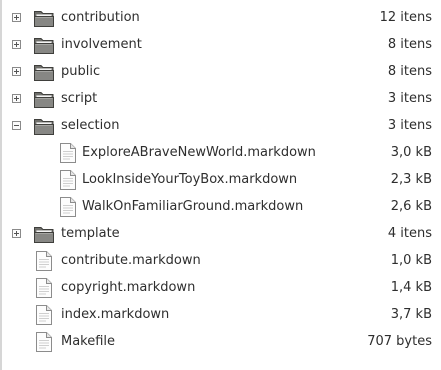 The width and height of the screenshot is (441, 370). Describe the element at coordinates (88, 341) in the screenshot. I see `item-name: Makefile` at that location.